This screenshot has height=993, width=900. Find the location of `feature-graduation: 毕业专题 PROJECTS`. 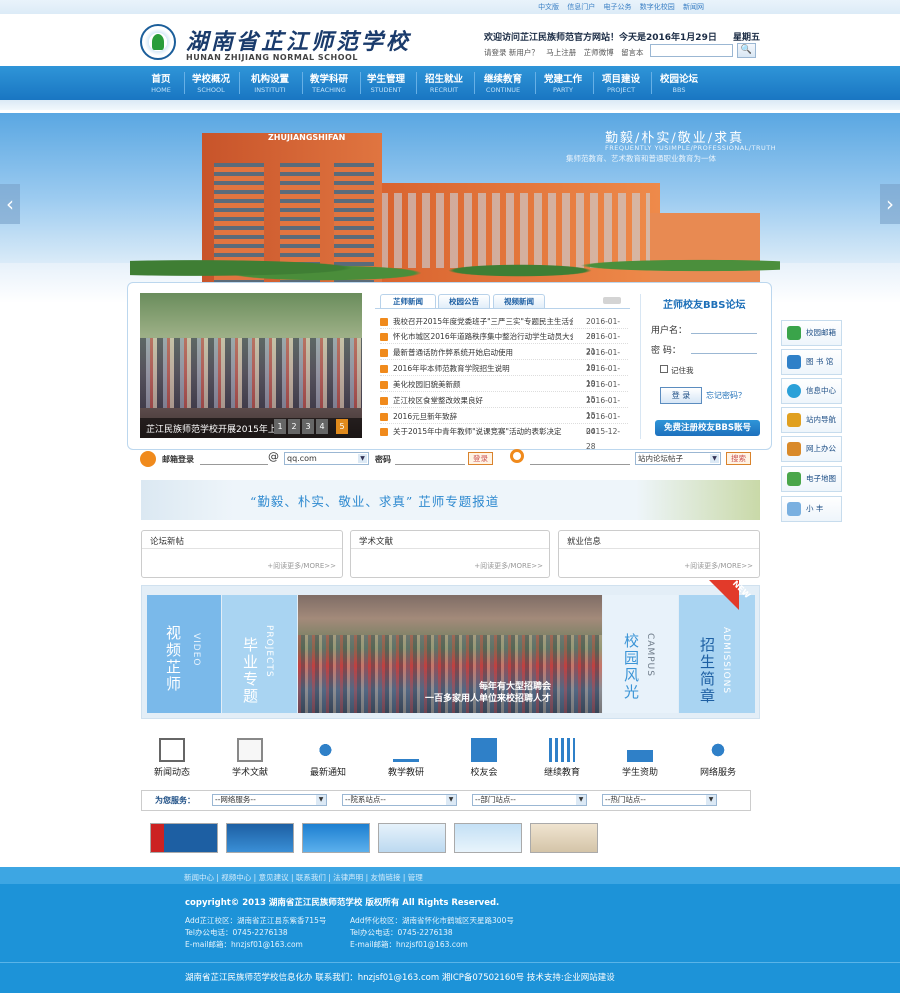

feature-graduation: 毕业专题 PROJECTS is located at coordinates (259, 654).